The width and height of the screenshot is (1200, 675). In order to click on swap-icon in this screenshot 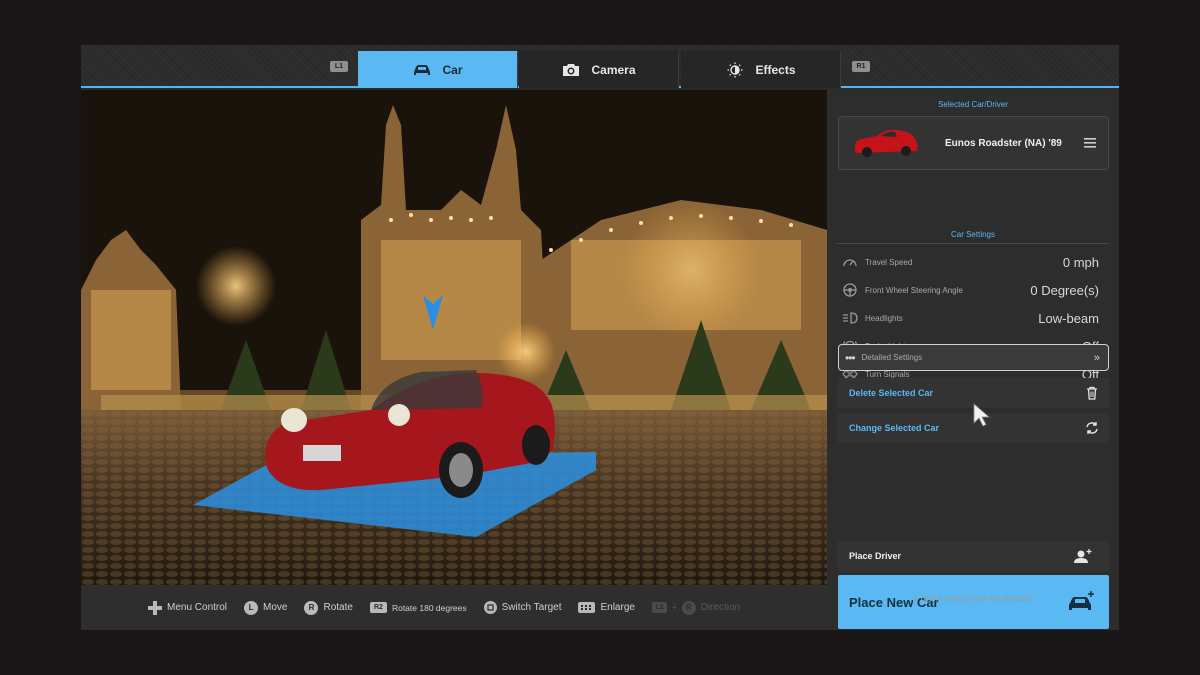, I will do `click(1092, 428)`.